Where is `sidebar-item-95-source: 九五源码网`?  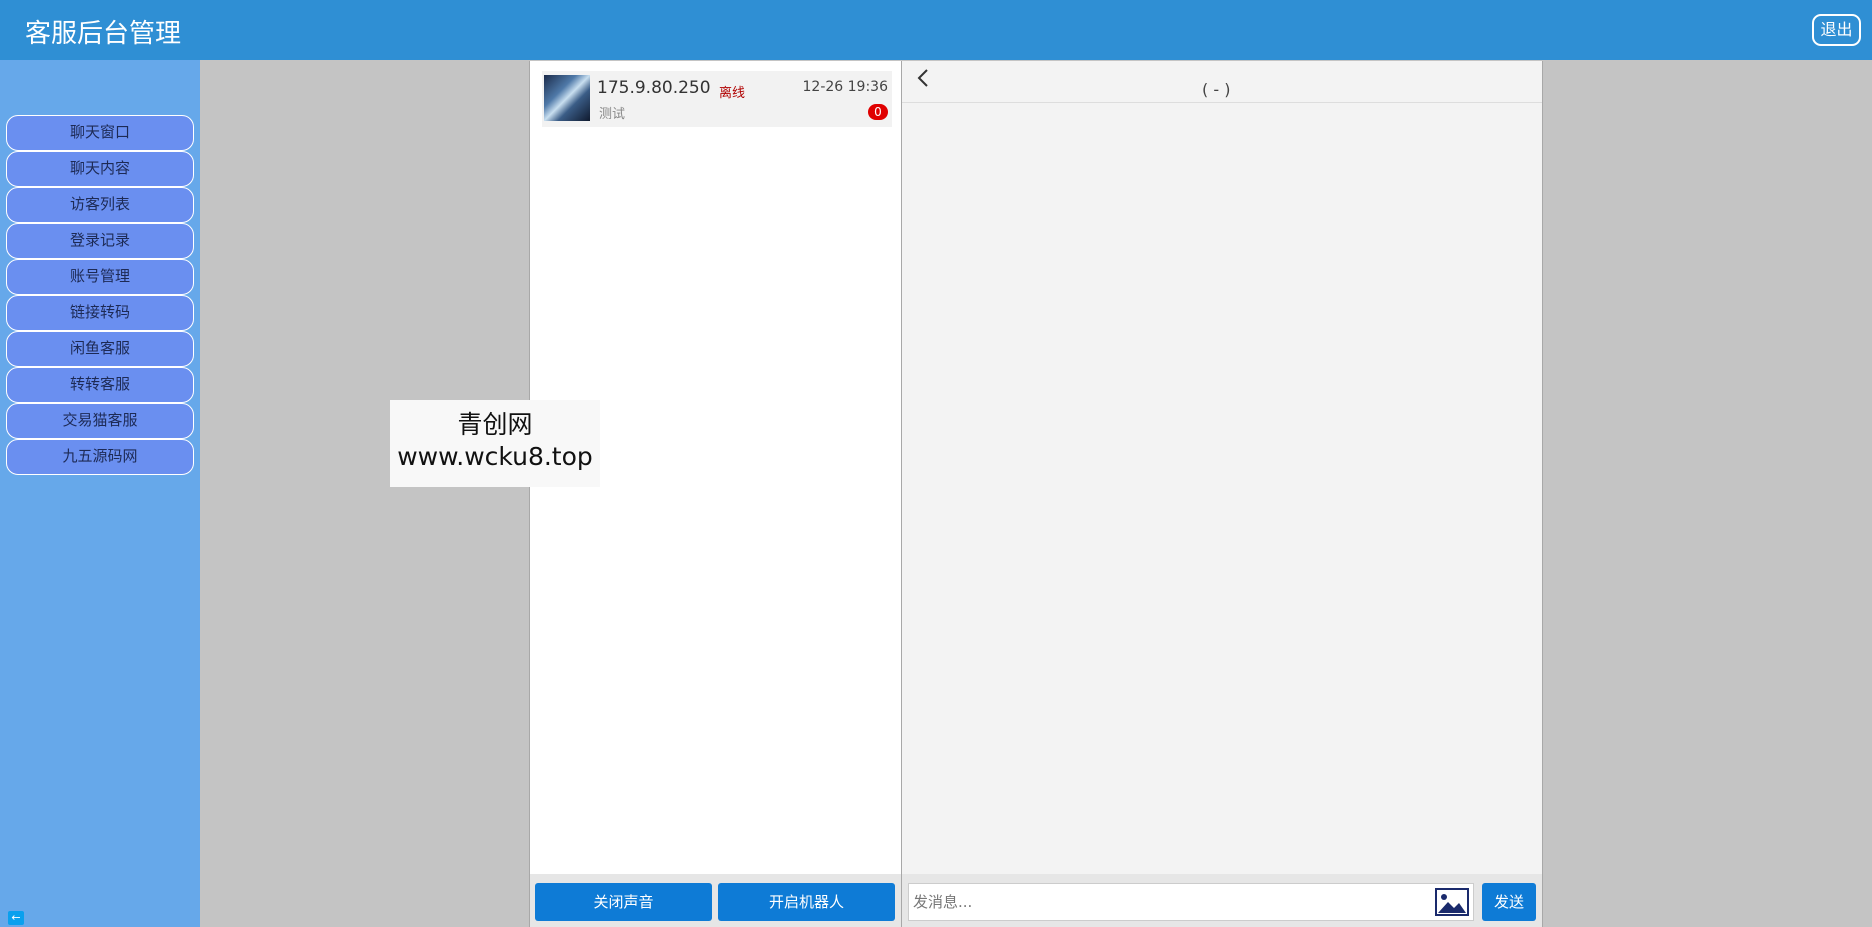 sidebar-item-95-source: 九五源码网 is located at coordinates (100, 457).